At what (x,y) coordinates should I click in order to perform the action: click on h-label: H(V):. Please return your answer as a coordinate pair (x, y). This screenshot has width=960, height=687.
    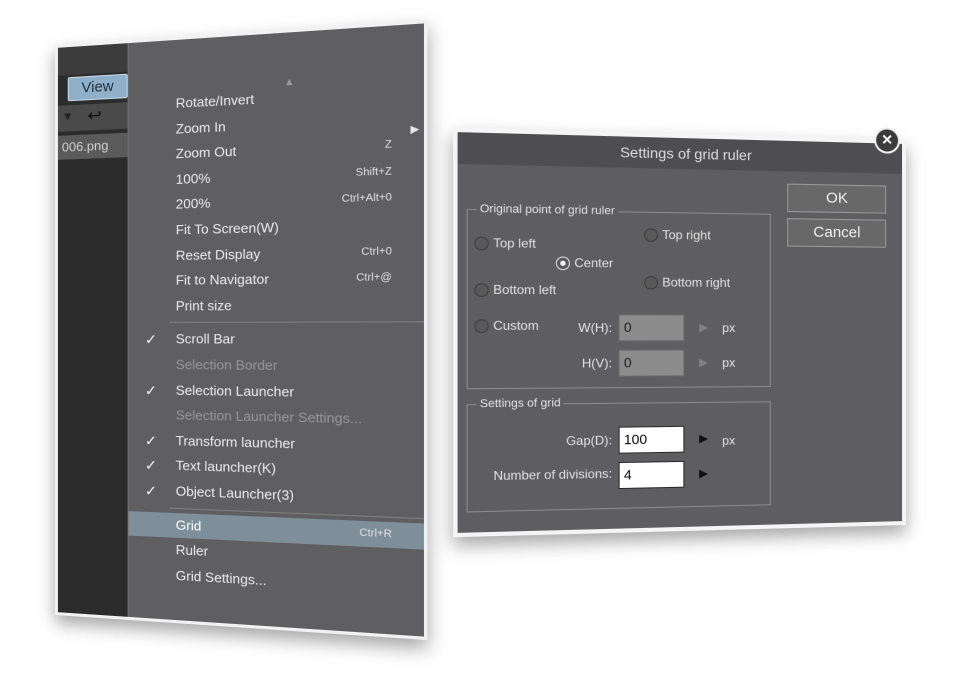
    Looking at the image, I should click on (597, 363).